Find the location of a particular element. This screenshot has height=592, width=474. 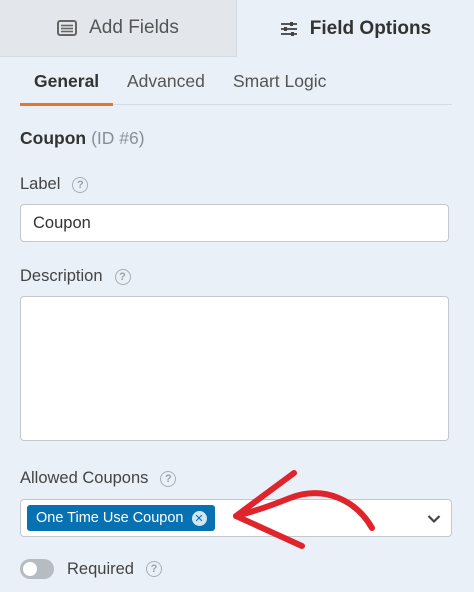

subtab-advanced-label: Advanced is located at coordinates (166, 81).